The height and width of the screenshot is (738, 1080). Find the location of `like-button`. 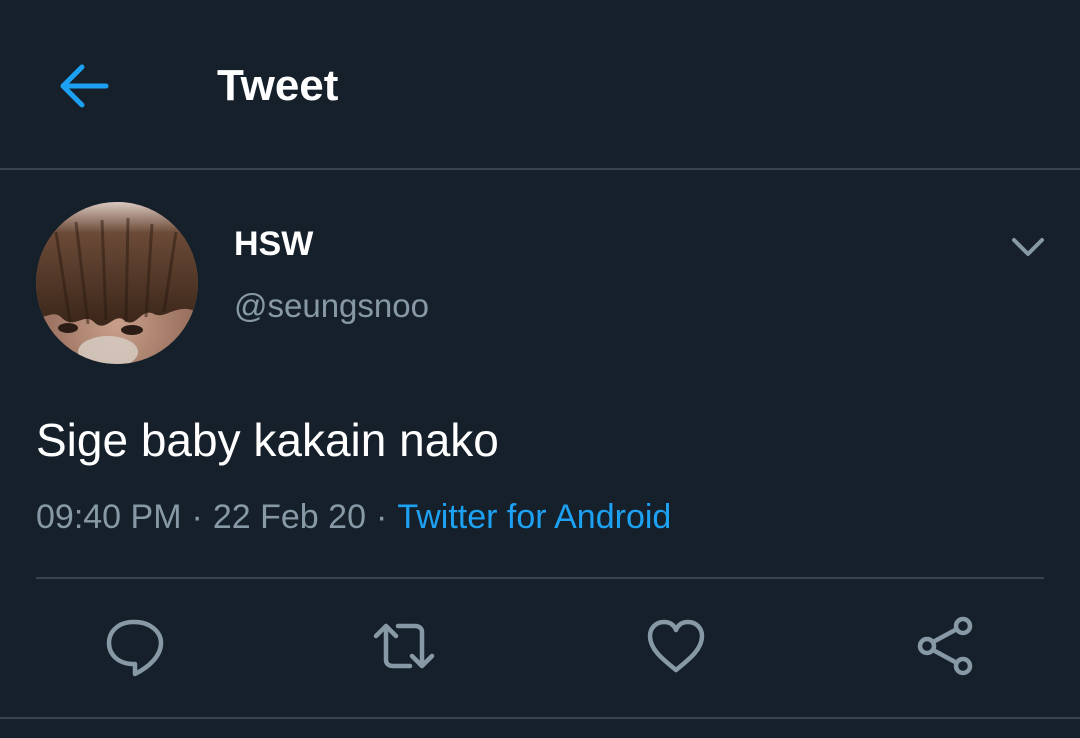

like-button is located at coordinates (676, 646).